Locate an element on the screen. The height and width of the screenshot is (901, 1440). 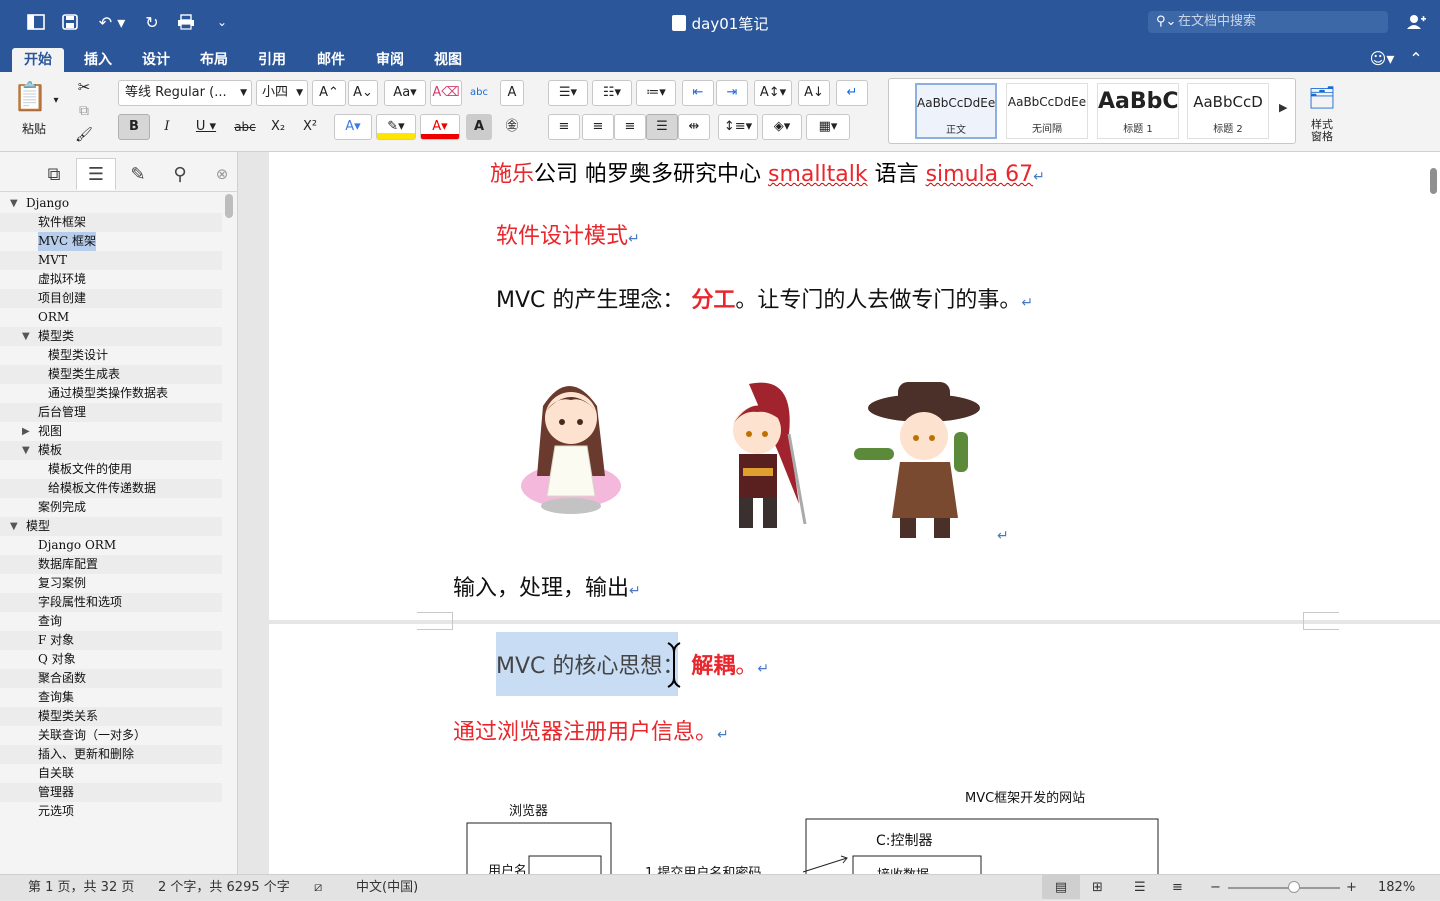
superscript-button: X² is located at coordinates (310, 127).